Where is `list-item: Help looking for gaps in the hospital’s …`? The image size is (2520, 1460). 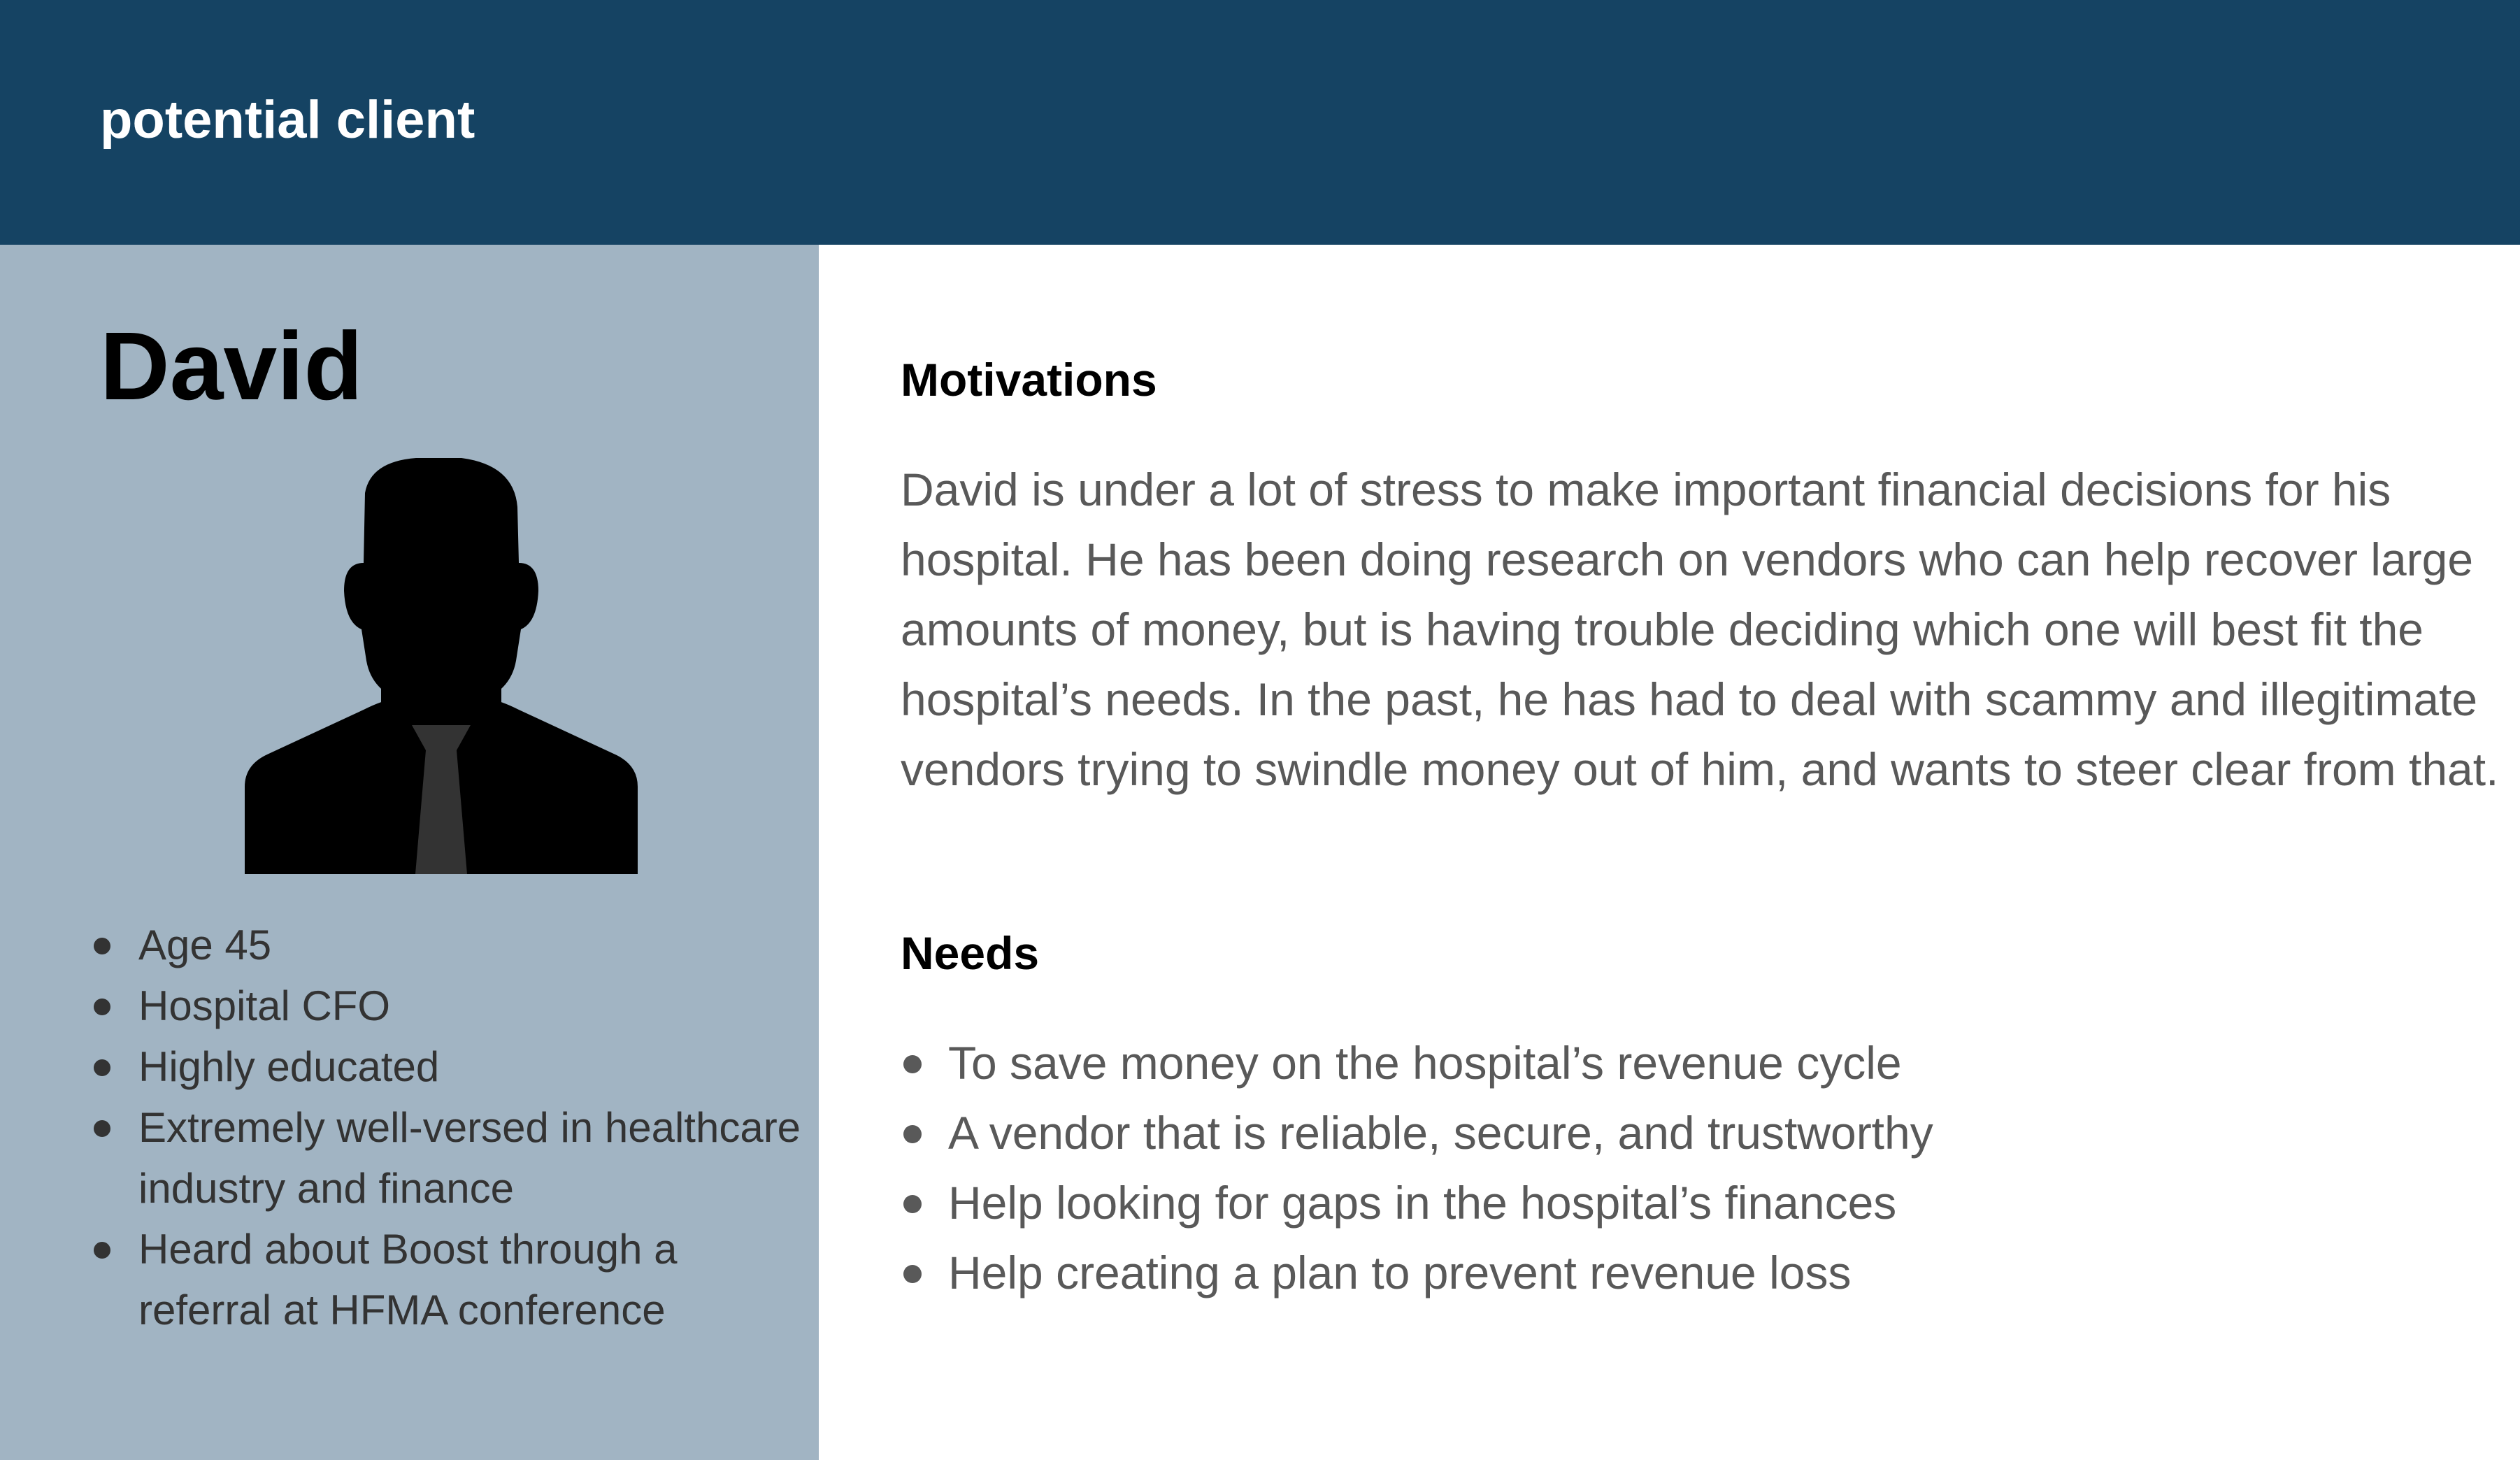
list-item: Help looking for gaps in the hospital’s … is located at coordinates (1687, 1203).